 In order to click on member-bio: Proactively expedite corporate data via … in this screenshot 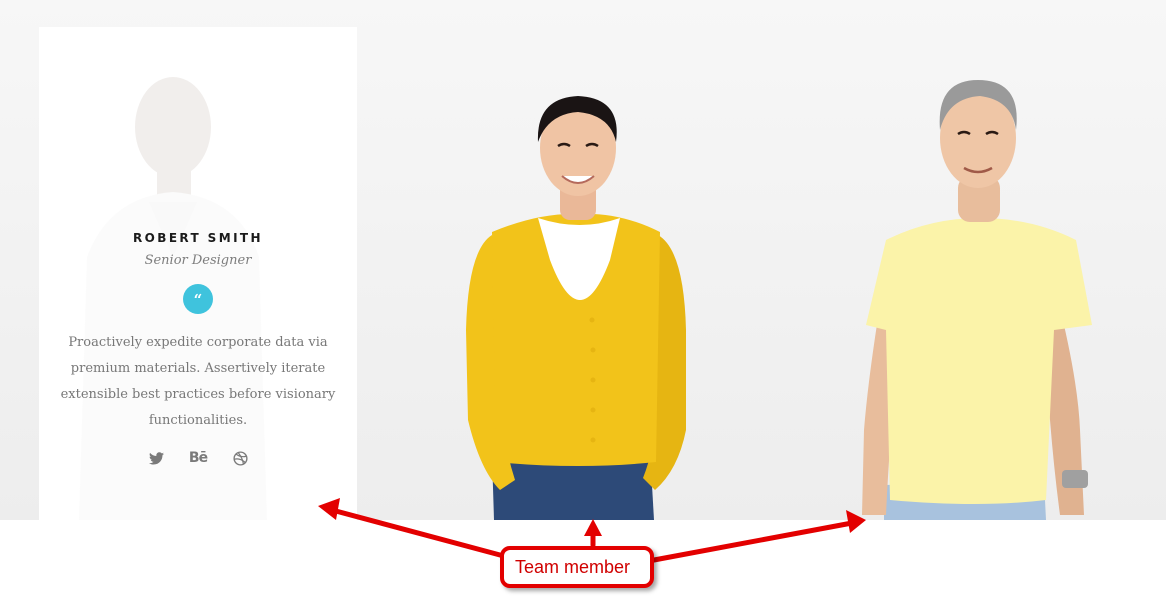, I will do `click(198, 381)`.